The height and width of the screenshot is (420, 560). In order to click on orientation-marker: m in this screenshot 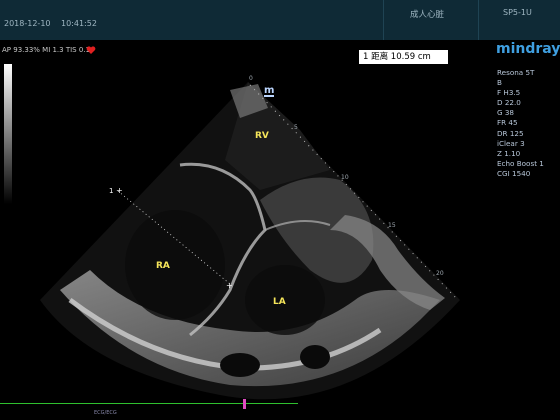, I will do `click(269, 91)`.